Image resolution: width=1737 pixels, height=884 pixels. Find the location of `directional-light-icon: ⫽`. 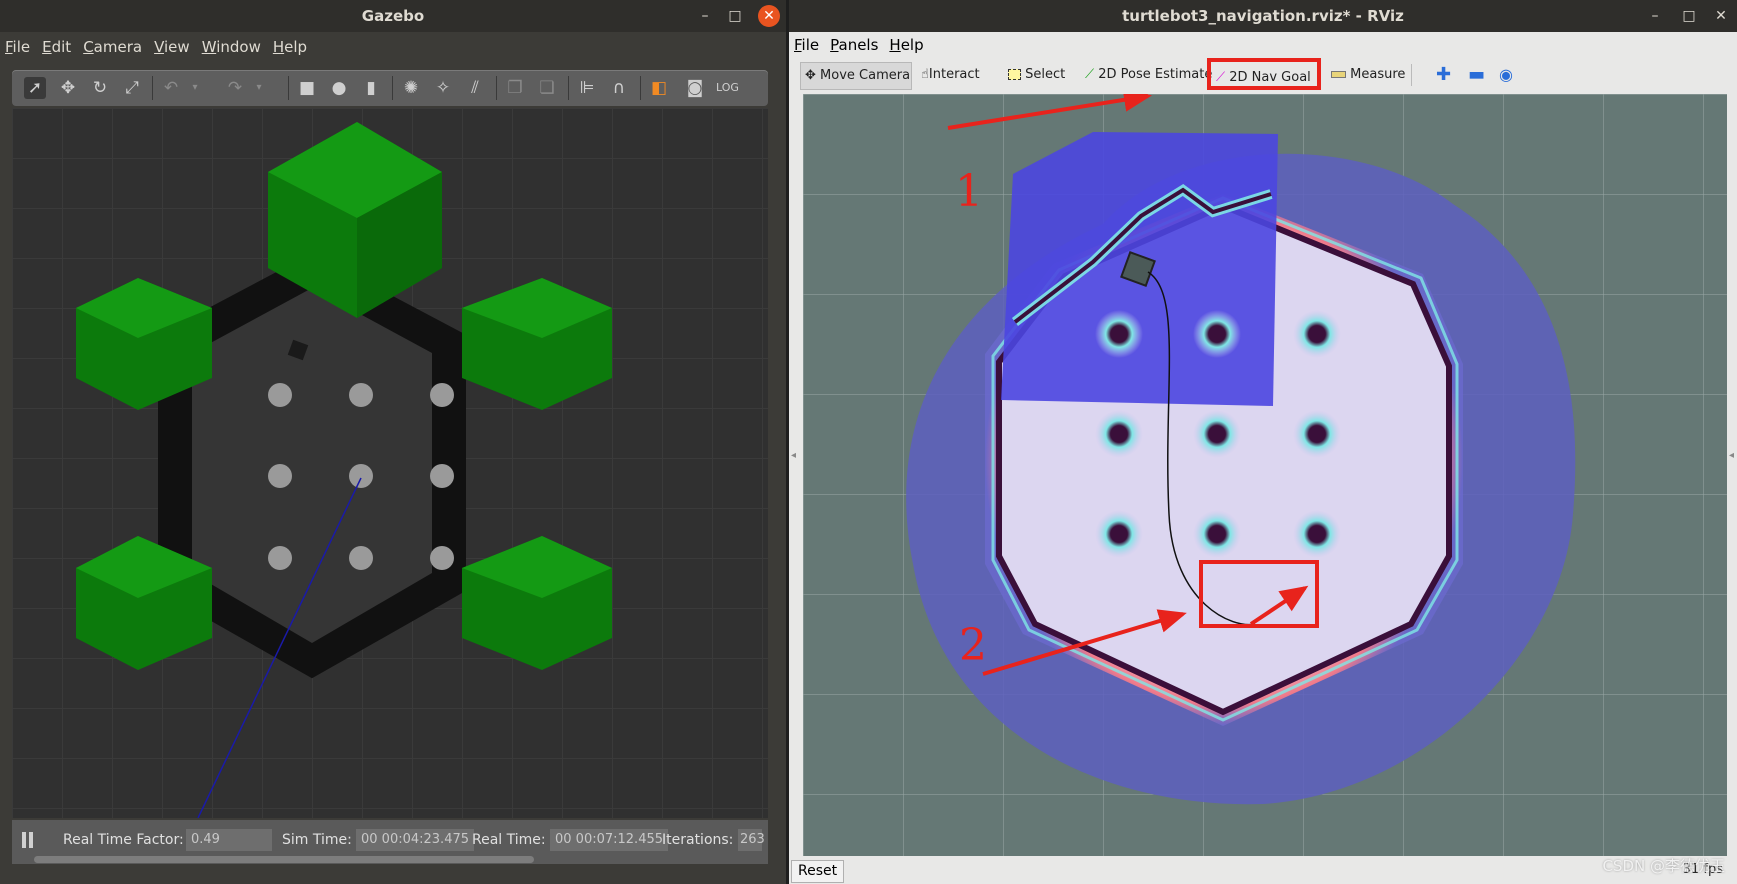

directional-light-icon: ⫽ is located at coordinates (475, 88).